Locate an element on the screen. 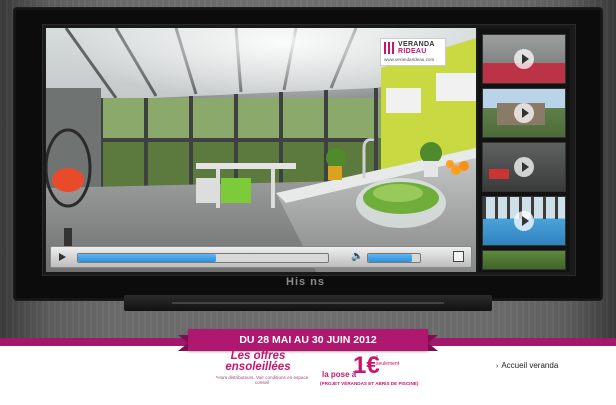  promo-price-note: * seulement is located at coordinates (387, 361).